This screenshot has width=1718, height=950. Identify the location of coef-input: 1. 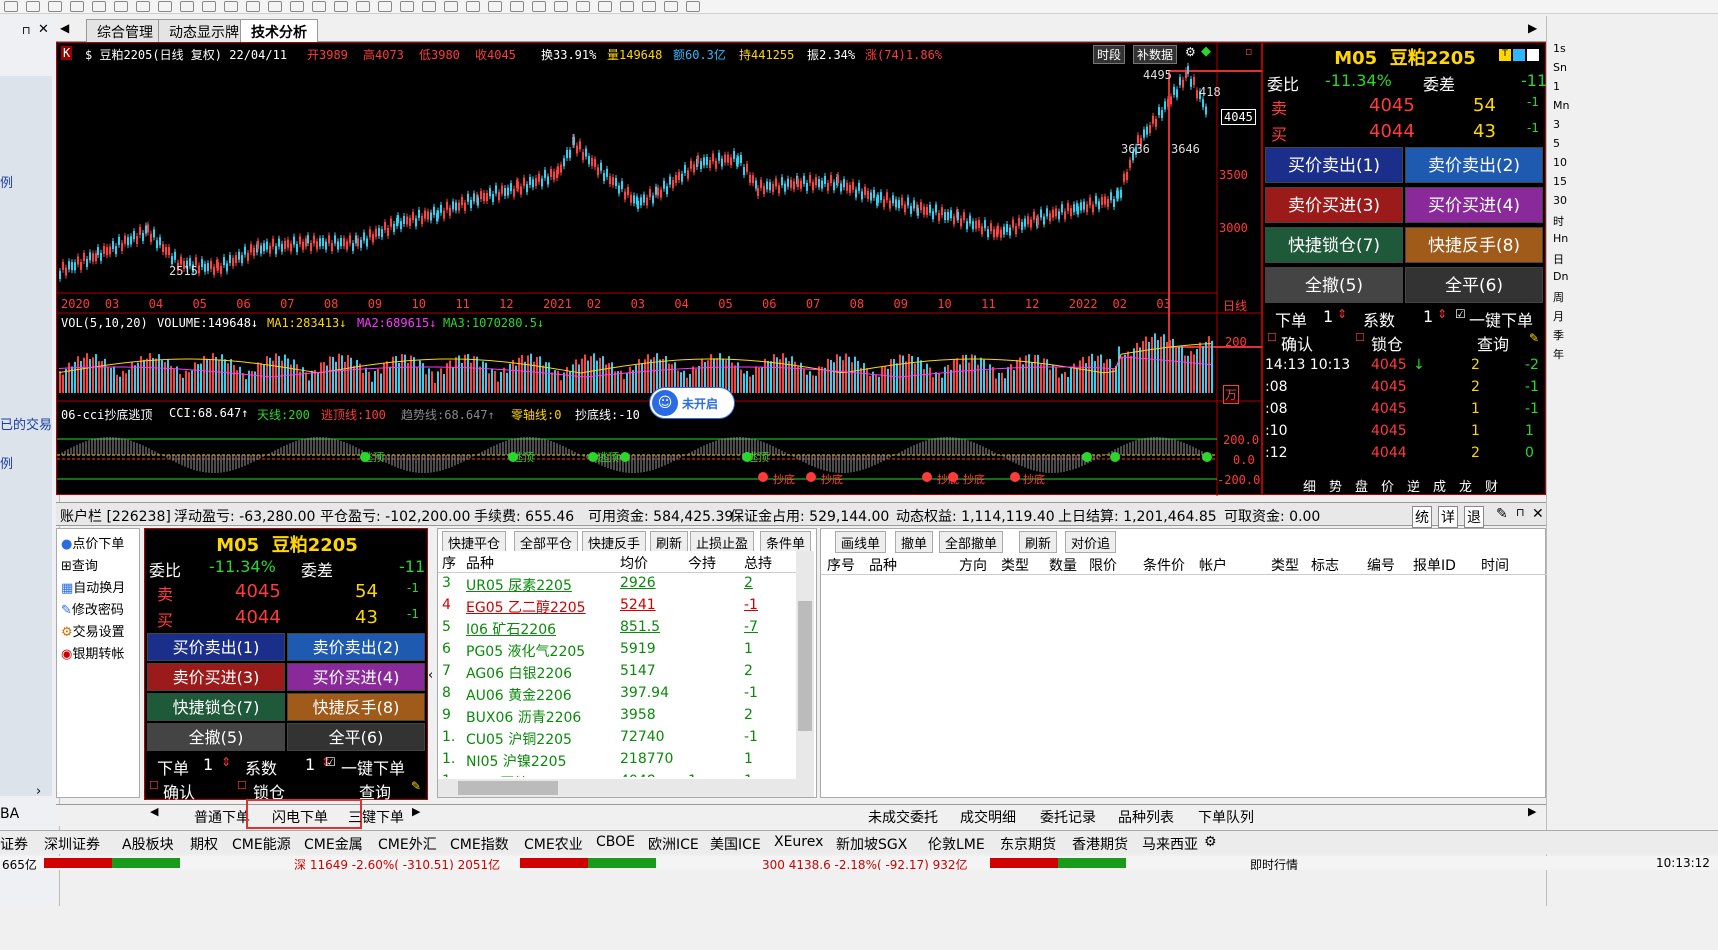
(310, 764).